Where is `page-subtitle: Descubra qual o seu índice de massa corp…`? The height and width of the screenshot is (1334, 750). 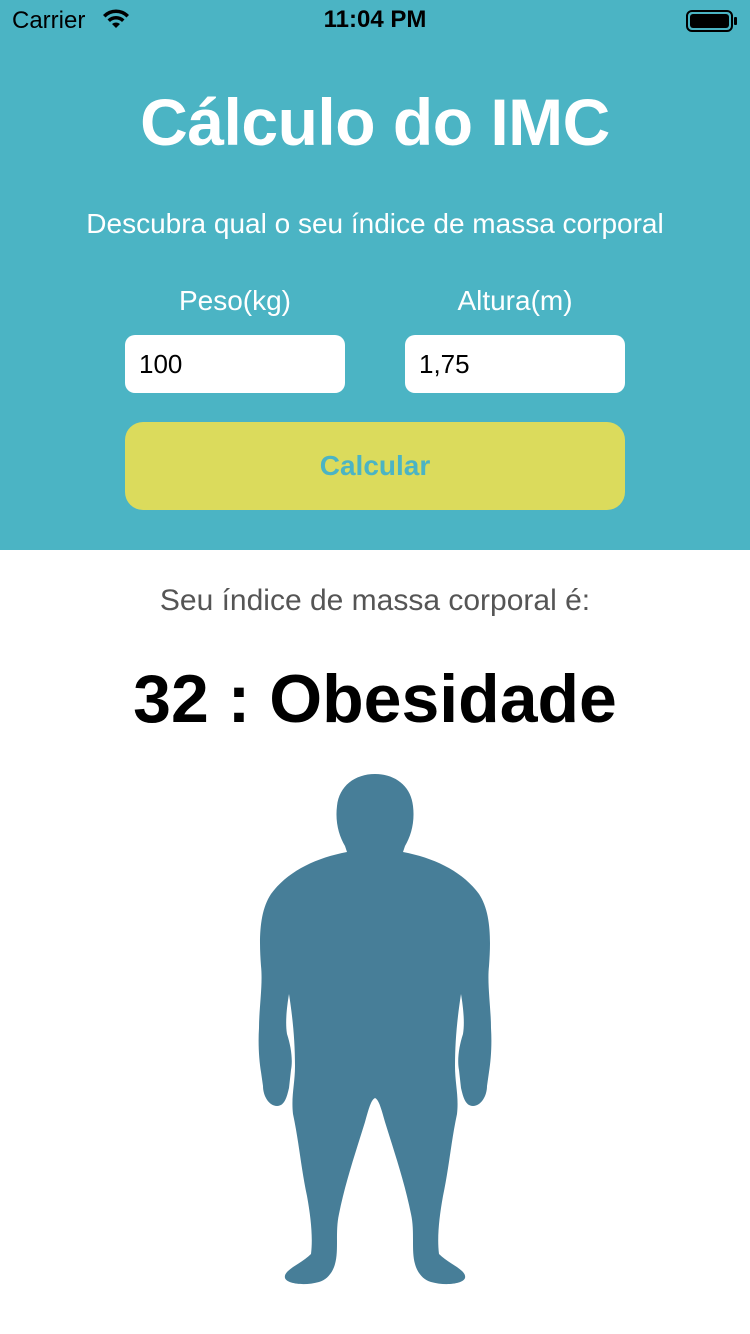 page-subtitle: Descubra qual o seu índice de massa corp… is located at coordinates (375, 223).